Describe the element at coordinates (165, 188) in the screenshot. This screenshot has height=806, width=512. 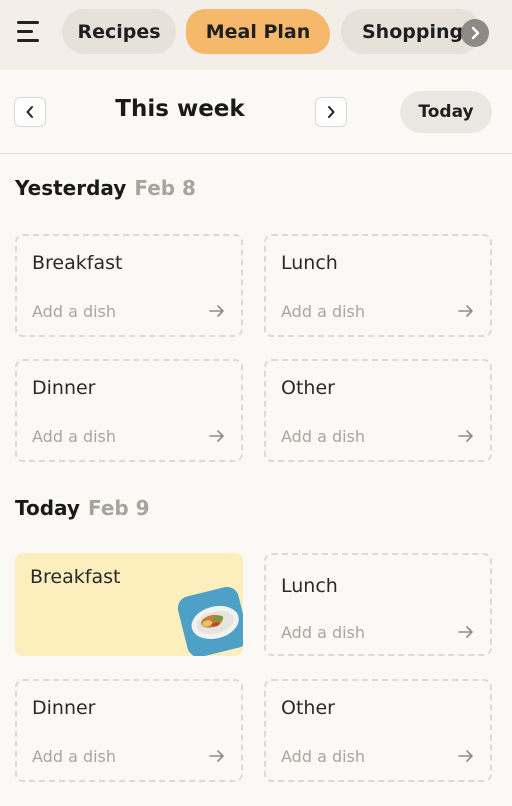
I see `day-date: Feb 8` at that location.